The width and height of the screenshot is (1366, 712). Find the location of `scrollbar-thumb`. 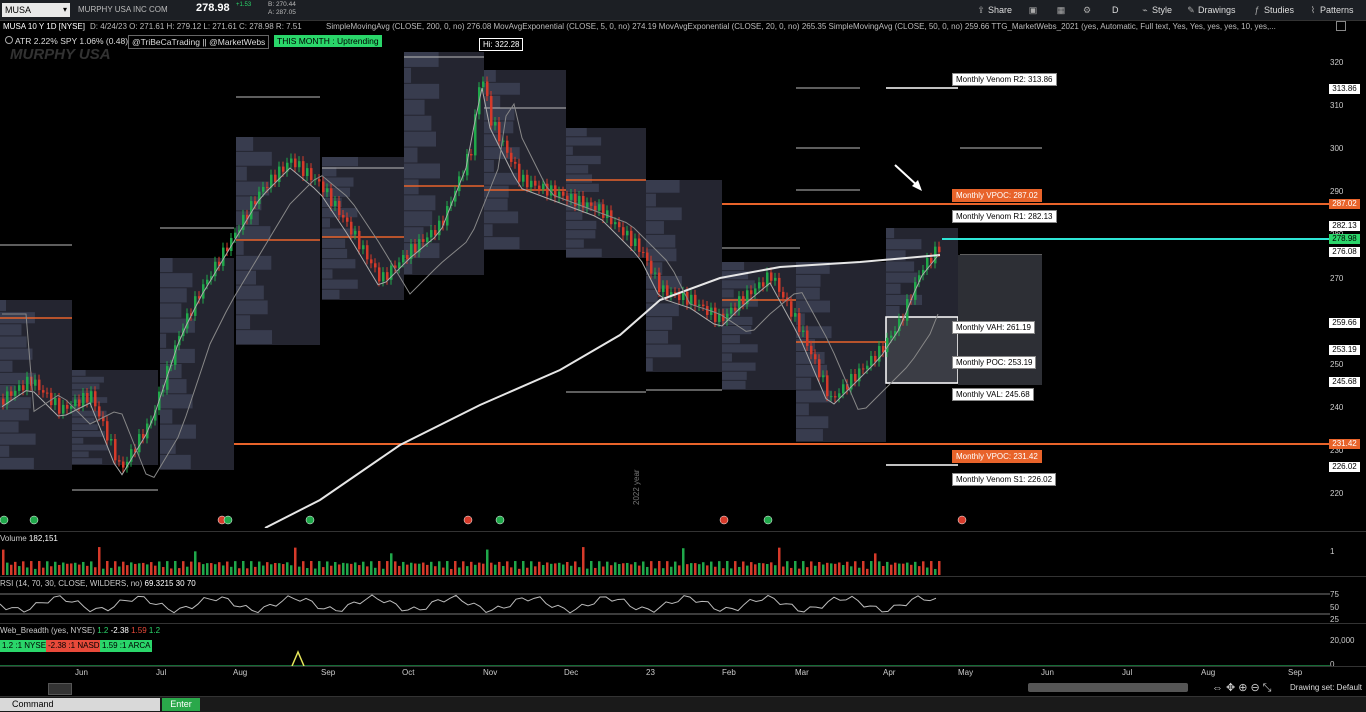

scrollbar-thumb is located at coordinates (1108, 687).